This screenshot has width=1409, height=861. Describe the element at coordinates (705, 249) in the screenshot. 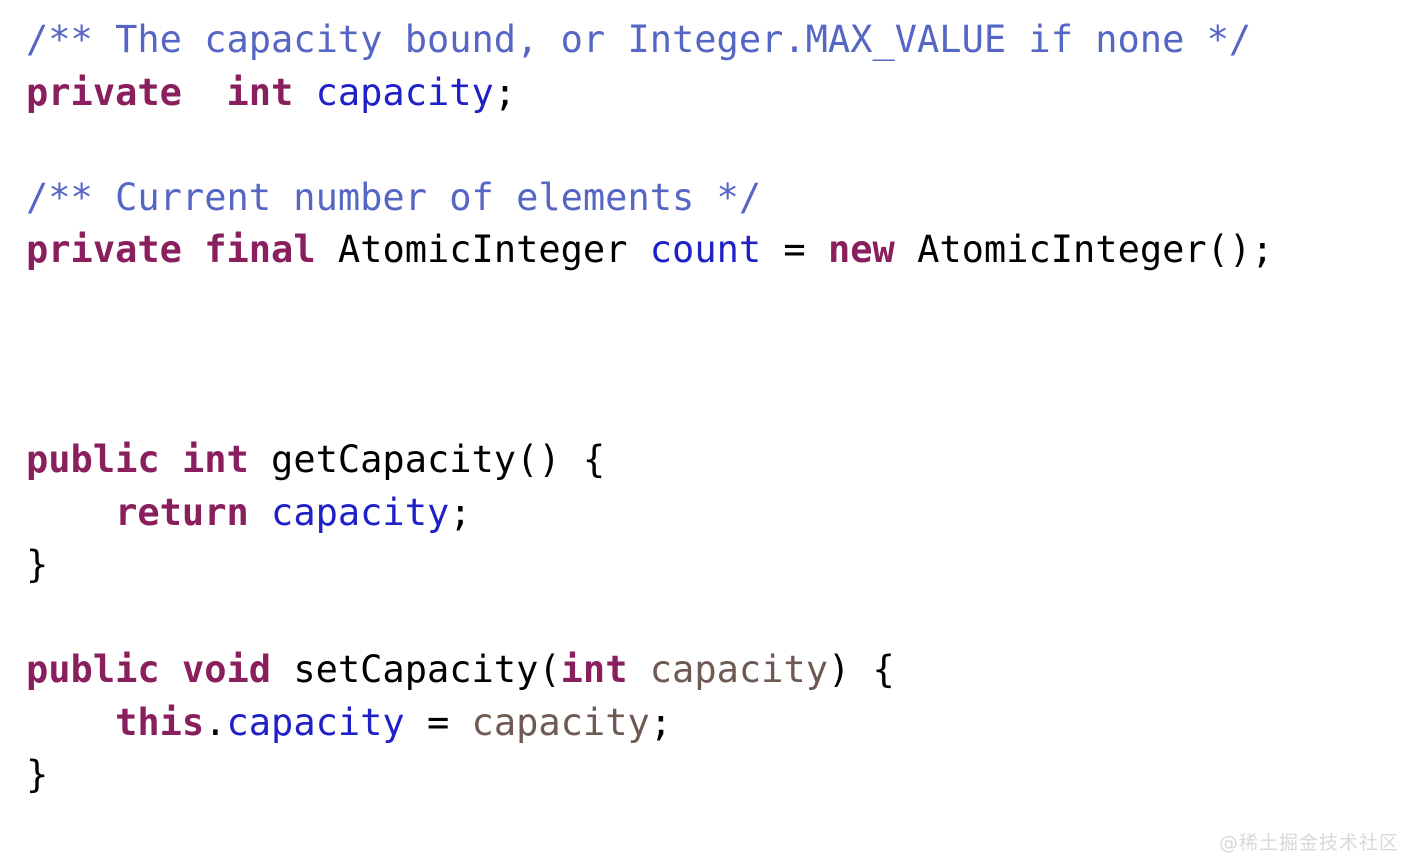

I see `code-token-field: count` at that location.